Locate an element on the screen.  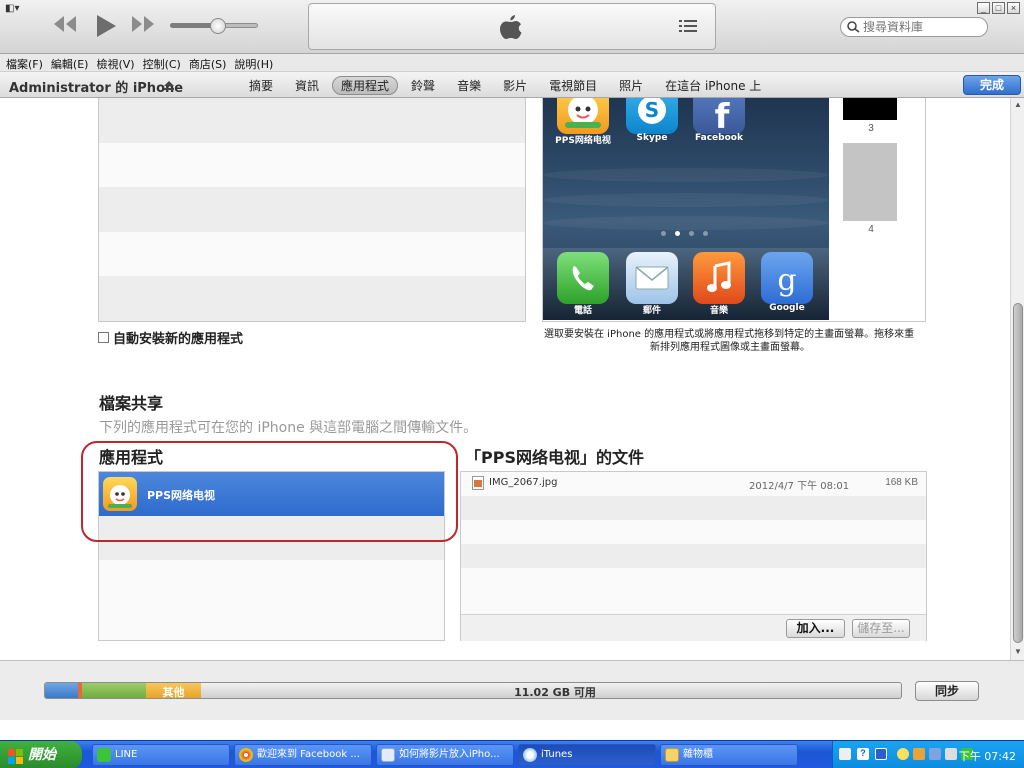
facebook-app-icon: f is located at coordinates (719, 117).